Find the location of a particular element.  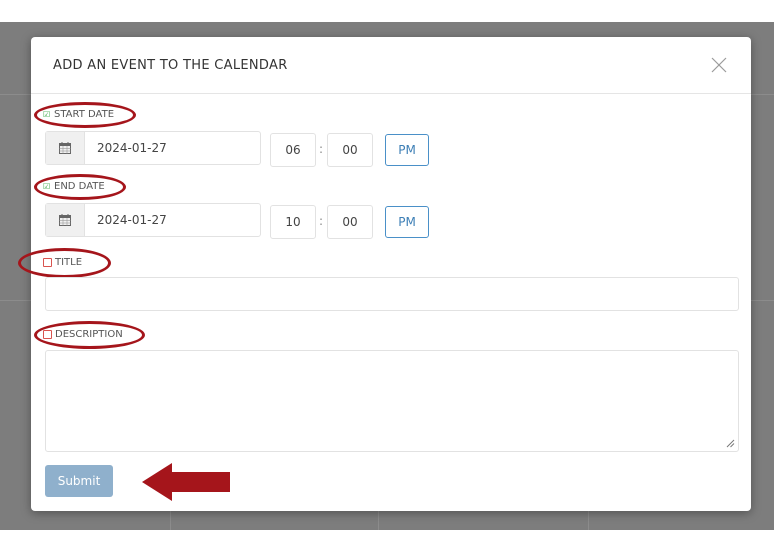

close-button is located at coordinates (719, 65).